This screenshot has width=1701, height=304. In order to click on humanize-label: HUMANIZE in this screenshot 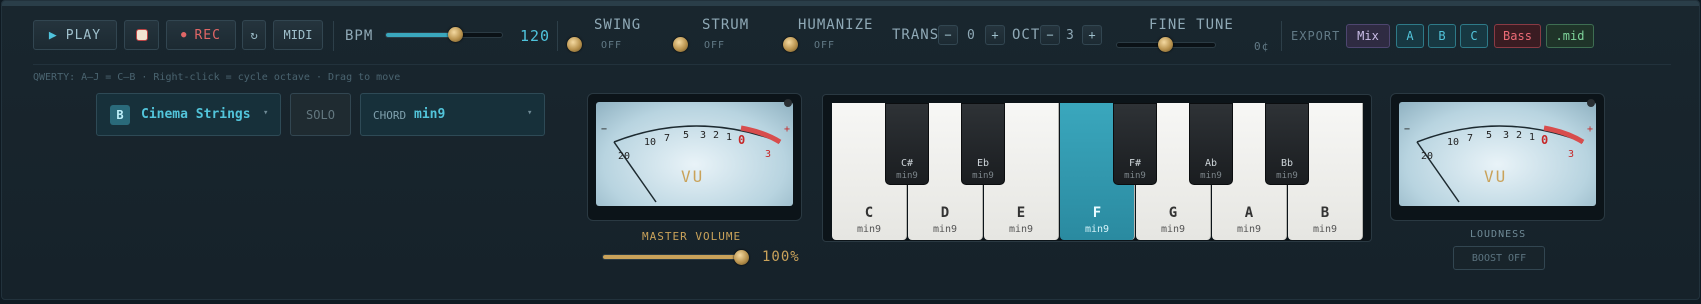, I will do `click(836, 25)`.